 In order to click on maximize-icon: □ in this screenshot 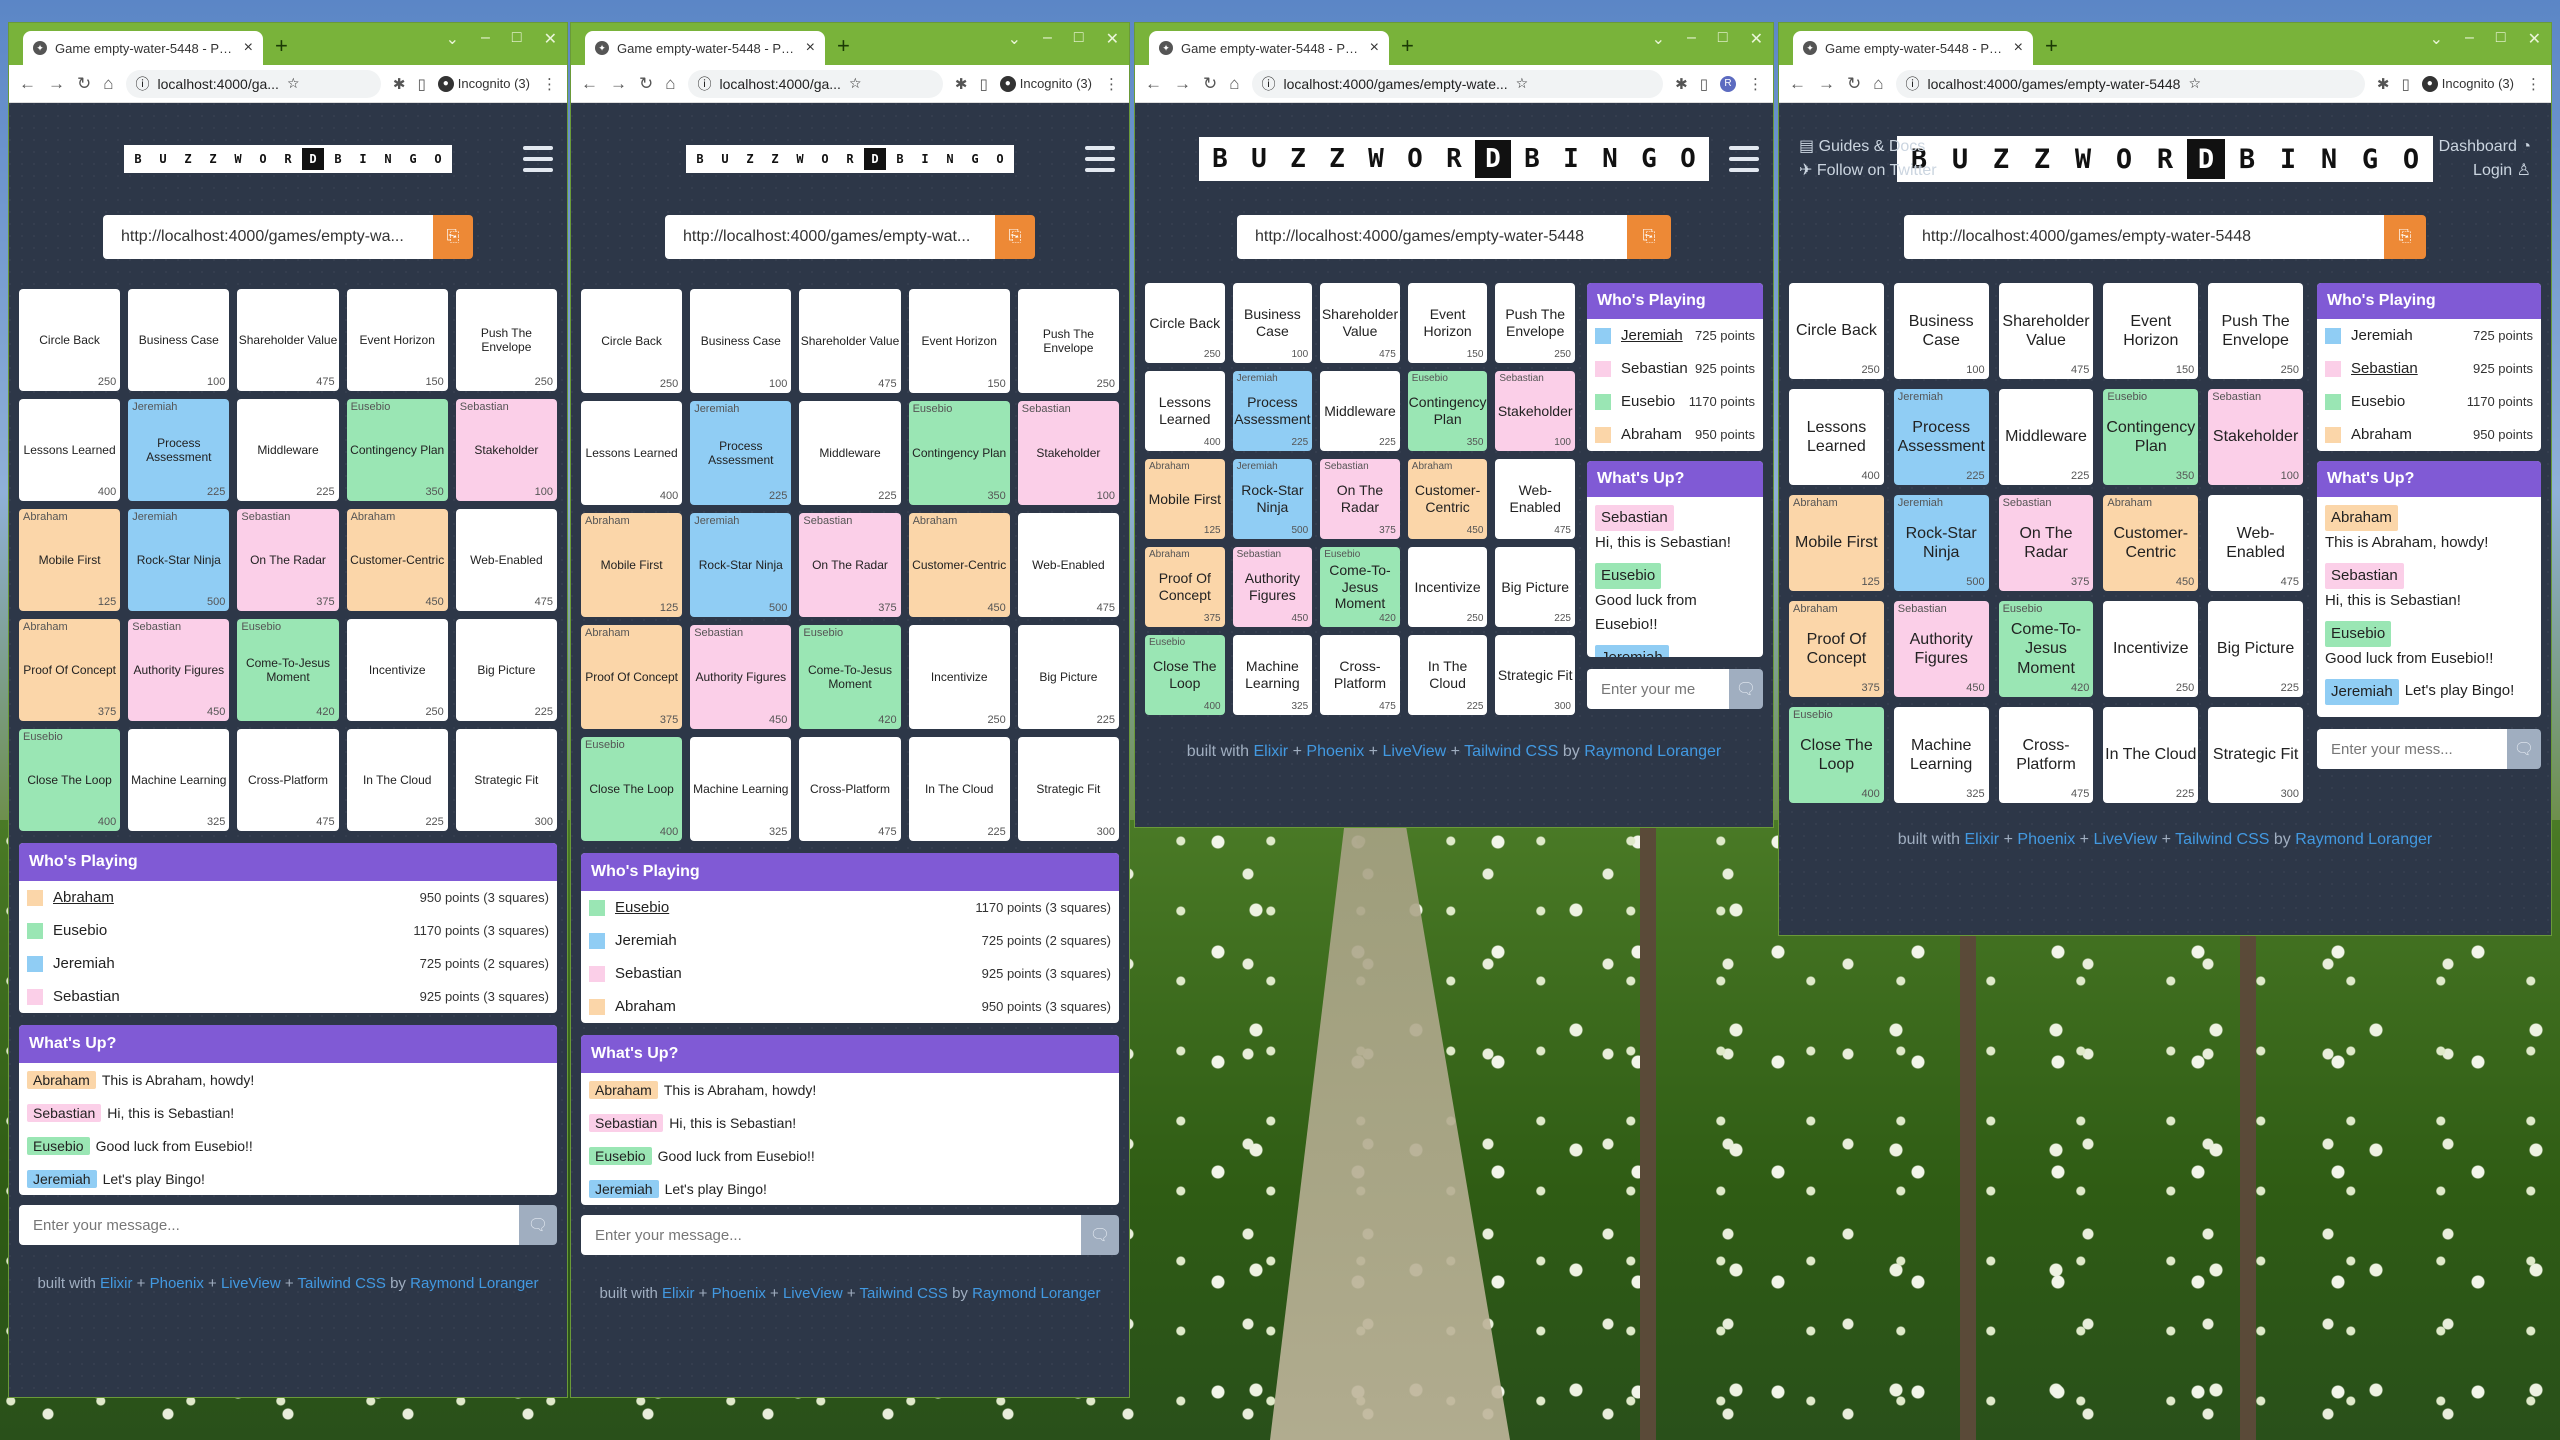, I will do `click(517, 39)`.